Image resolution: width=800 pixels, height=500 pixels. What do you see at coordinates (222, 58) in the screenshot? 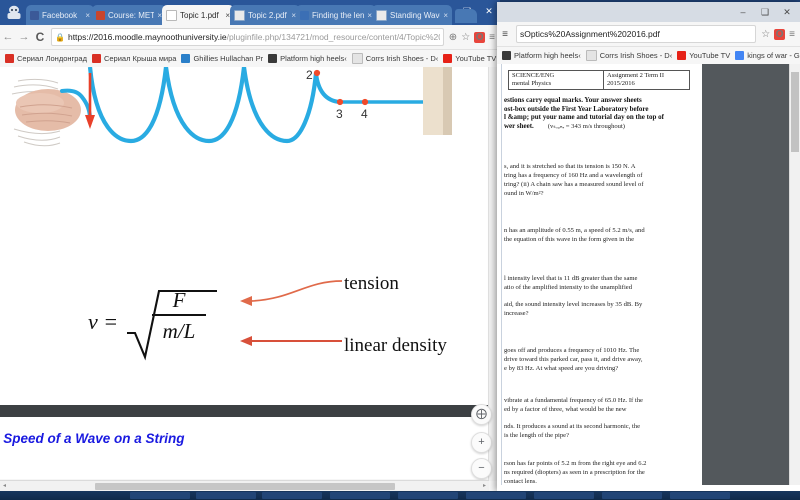
I see `bookmark-item: Ghillies Hullachan Pr` at bounding box center [222, 58].